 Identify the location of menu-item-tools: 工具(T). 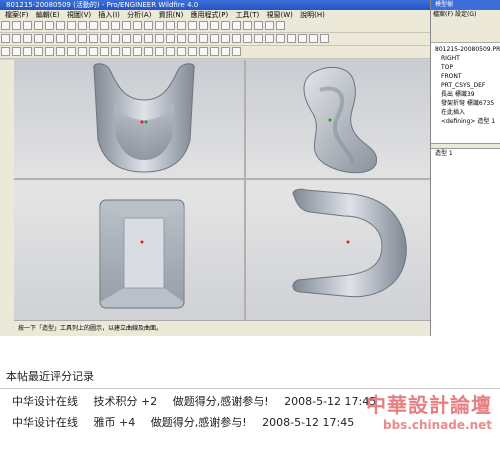
(247, 15).